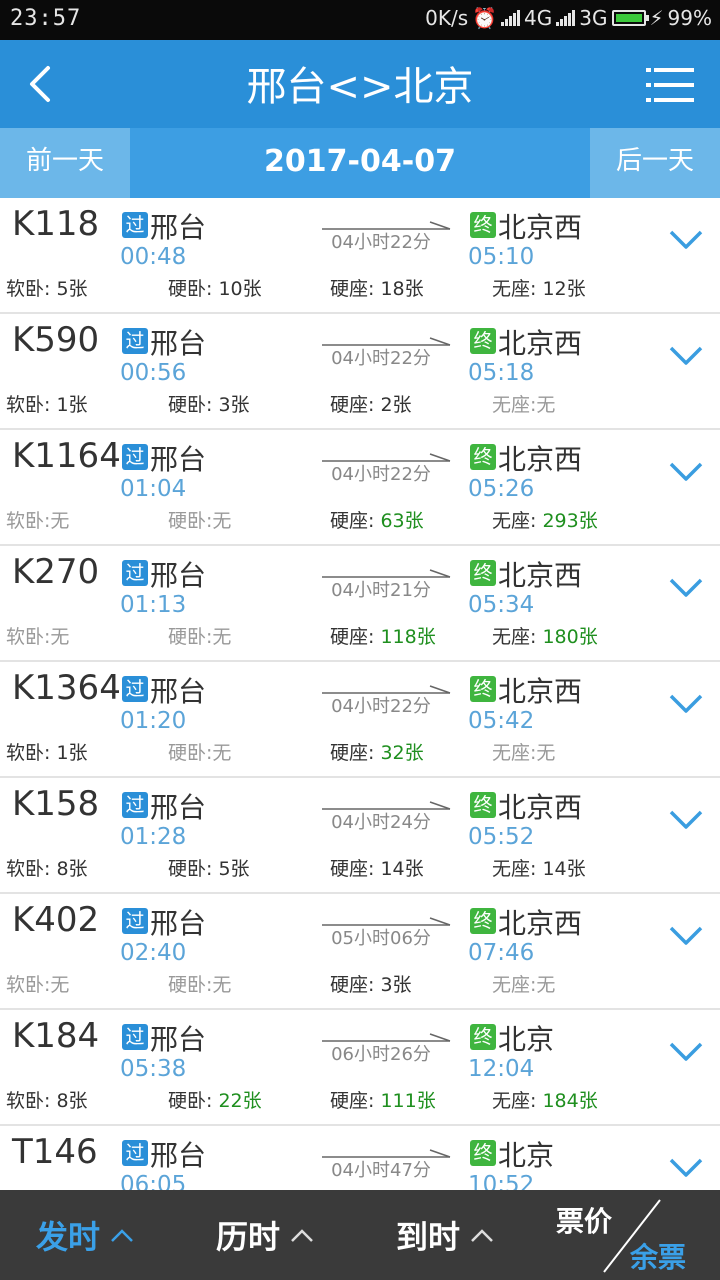 The width and height of the screenshot is (720, 1280). Describe the element at coordinates (538, 18) in the screenshot. I see `network-type-1: 4G` at that location.